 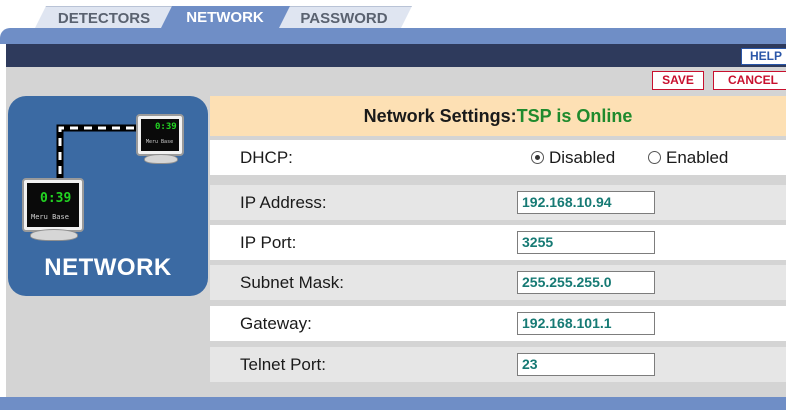 What do you see at coordinates (276, 323) in the screenshot?
I see `gateway-label: Gateway:` at bounding box center [276, 323].